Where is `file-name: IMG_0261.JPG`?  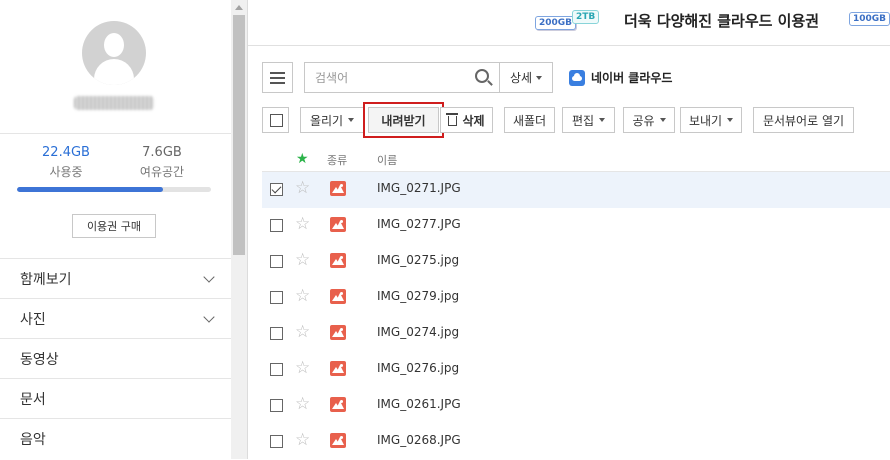
file-name: IMG_0261.JPG is located at coordinates (419, 404).